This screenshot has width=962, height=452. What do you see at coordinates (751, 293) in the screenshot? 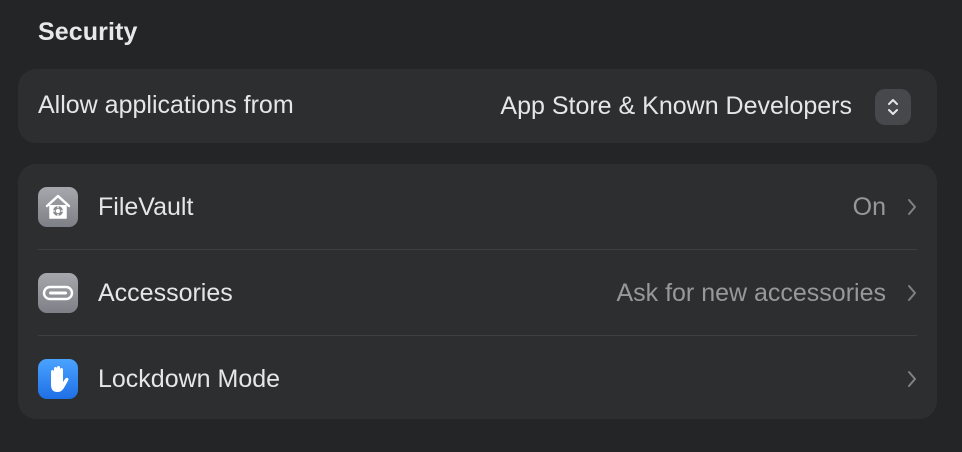
I see `accessories-setting: Ask for new accessories` at bounding box center [751, 293].